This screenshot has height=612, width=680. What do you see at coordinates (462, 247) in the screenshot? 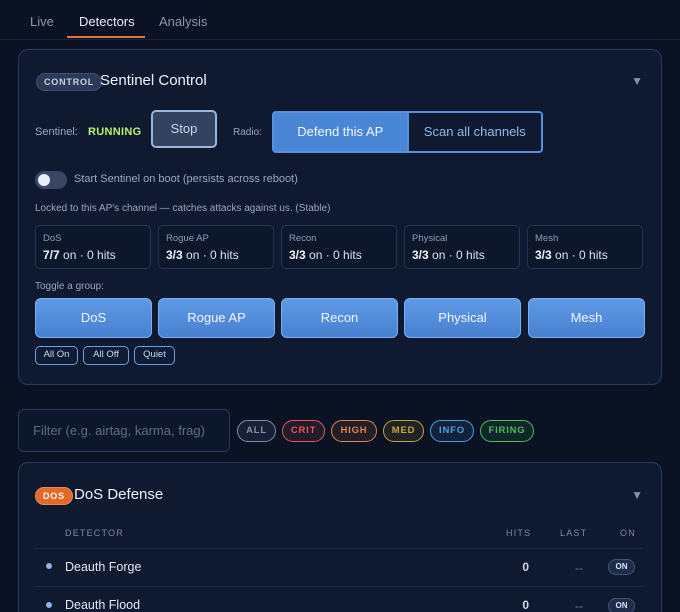
I see `stat-tile-physical: Physical 3/3 on · 0 hits` at bounding box center [462, 247].